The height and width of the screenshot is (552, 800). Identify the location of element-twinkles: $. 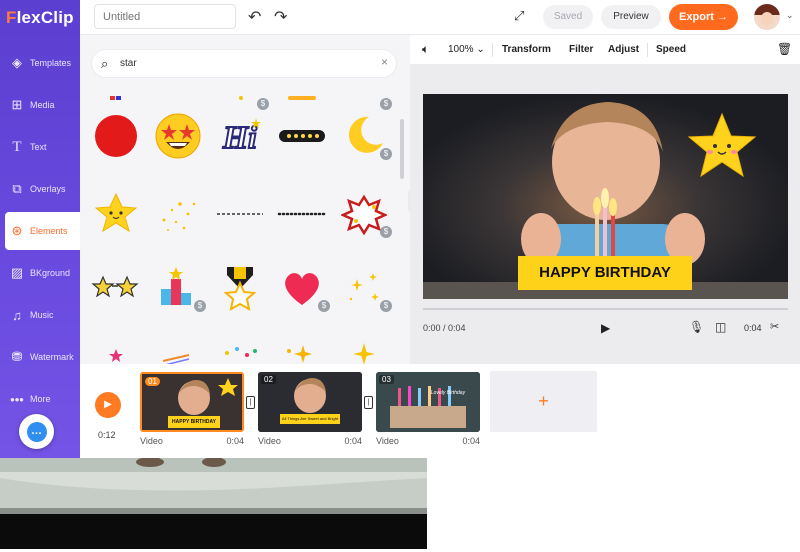
(365, 288).